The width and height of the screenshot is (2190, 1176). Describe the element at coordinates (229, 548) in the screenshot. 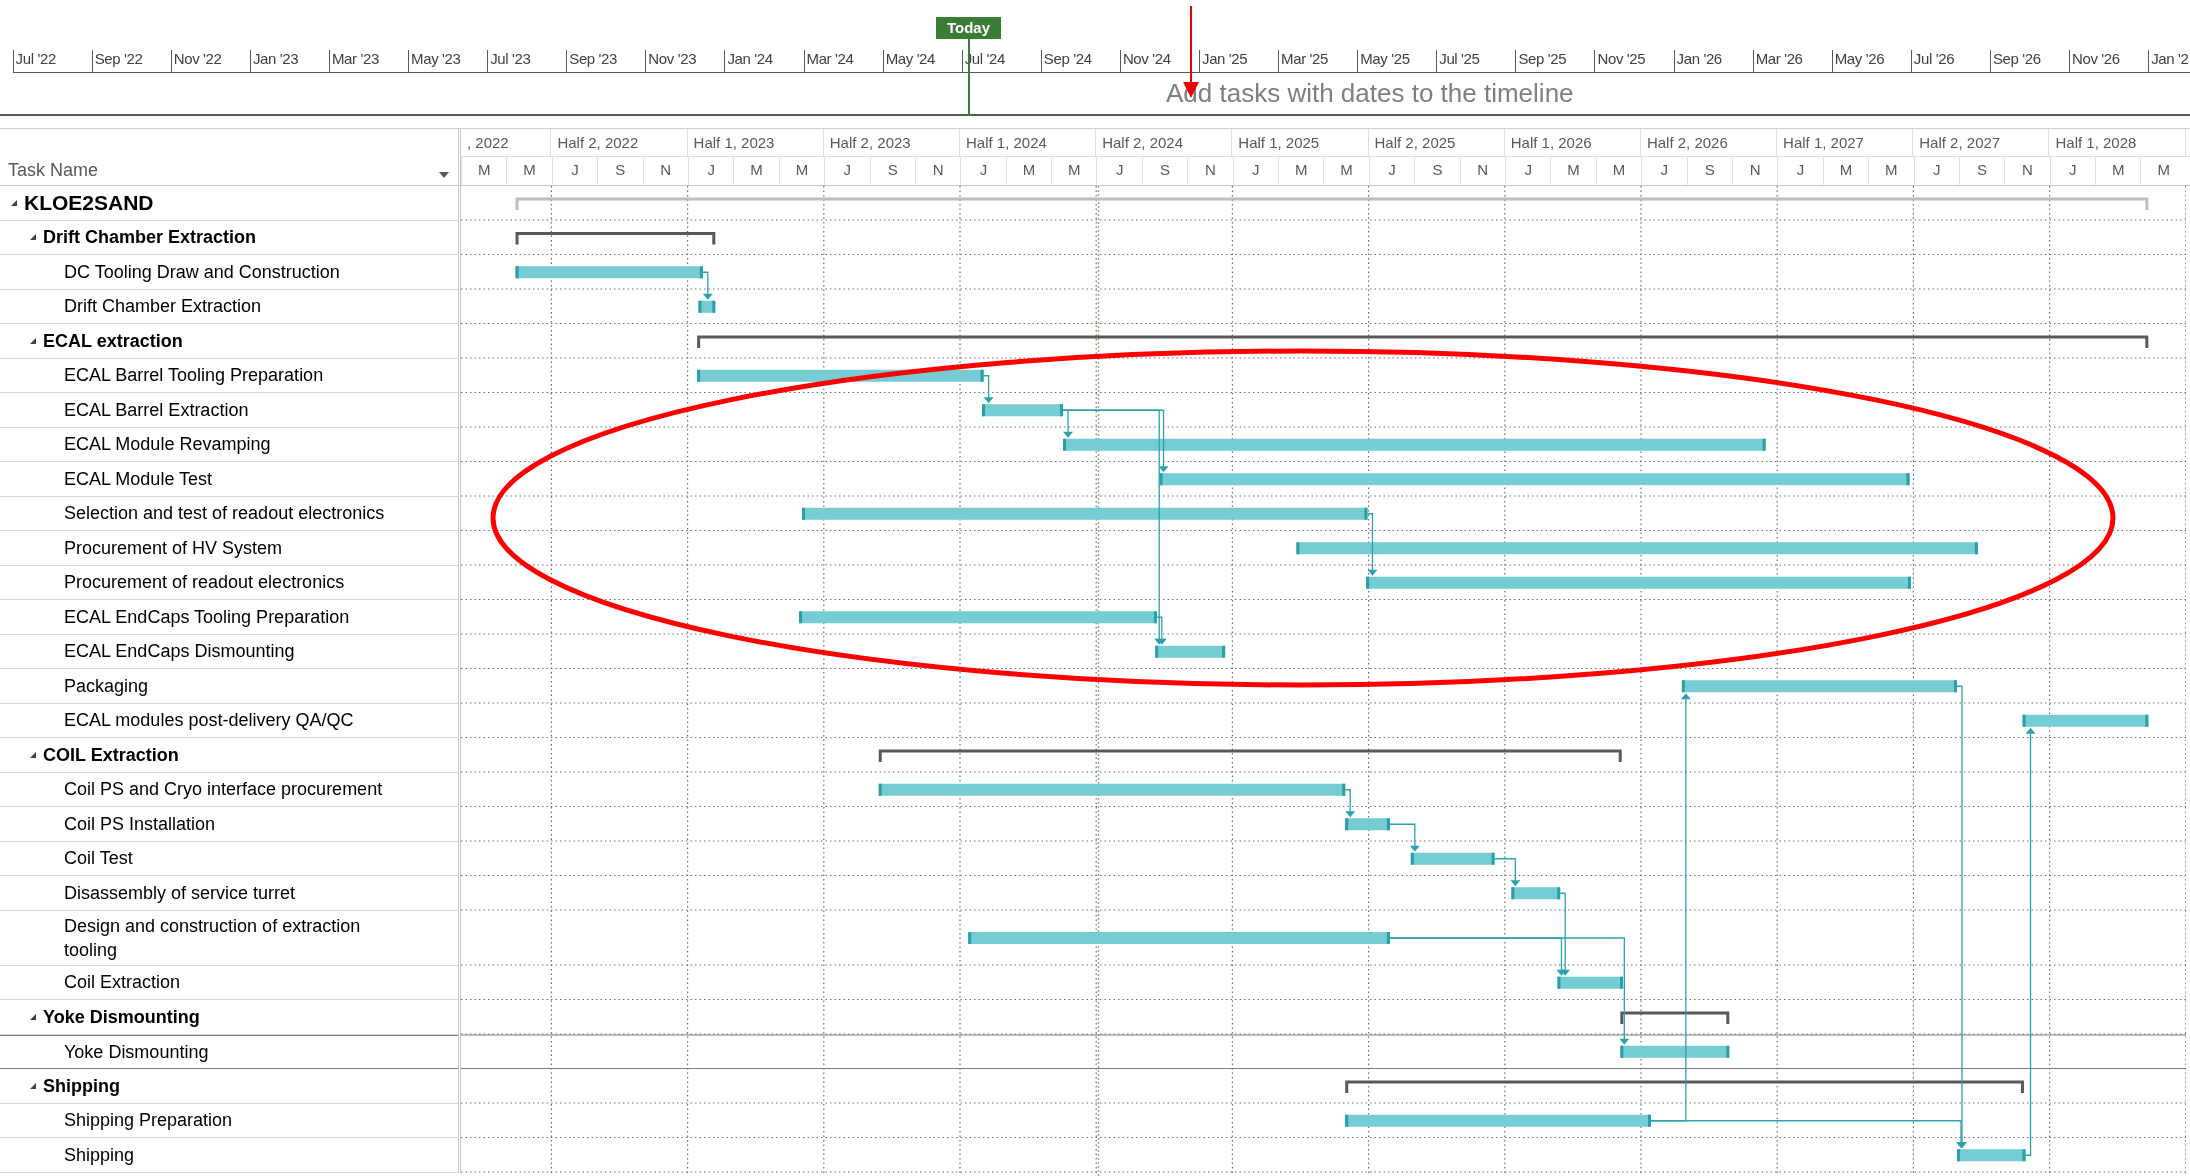

I see `task-row: Procurement of HV System` at that location.